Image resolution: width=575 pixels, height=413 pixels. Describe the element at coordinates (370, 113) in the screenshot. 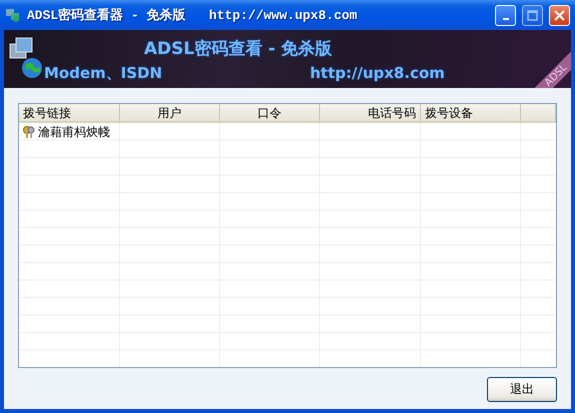

I see `column-header: 电话号码` at that location.